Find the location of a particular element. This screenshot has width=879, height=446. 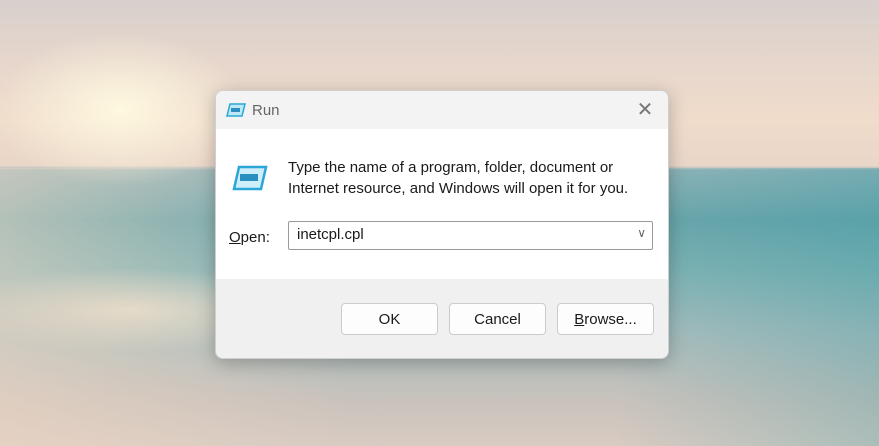

ok-button: OK is located at coordinates (389, 319).